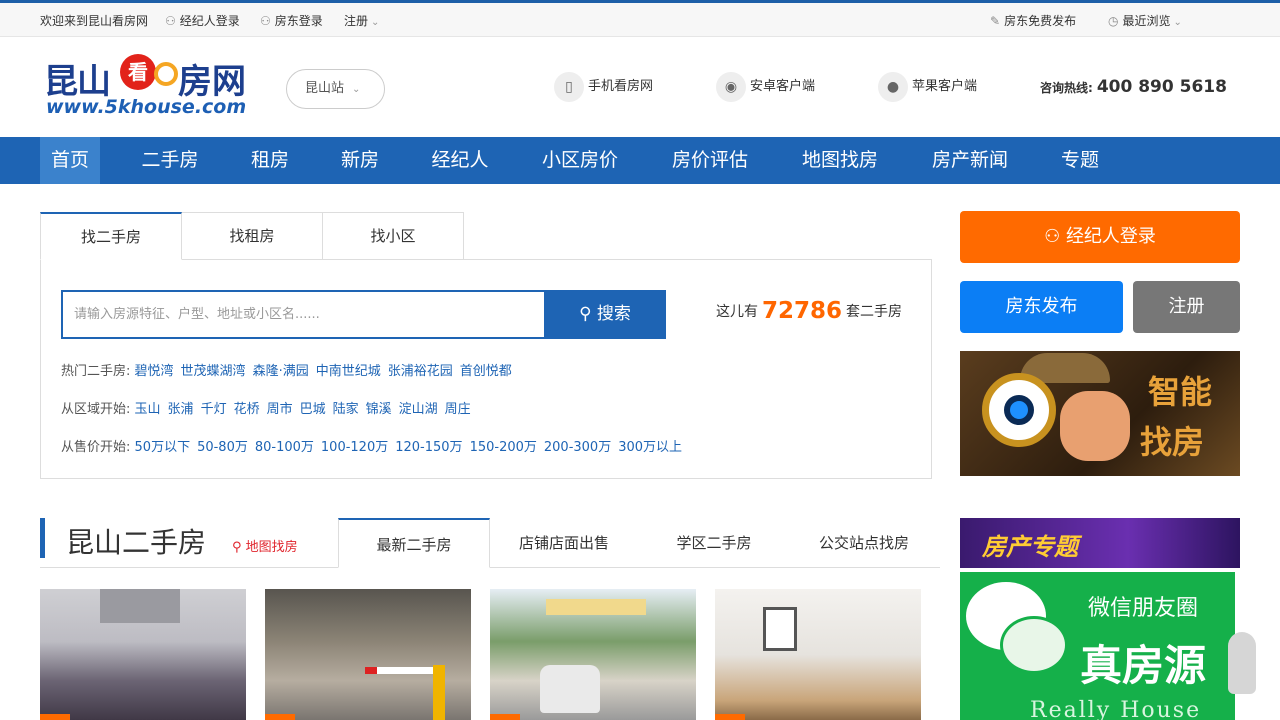  What do you see at coordinates (840, 160) in the screenshot?
I see `nav-item-map: 地图找房` at bounding box center [840, 160].